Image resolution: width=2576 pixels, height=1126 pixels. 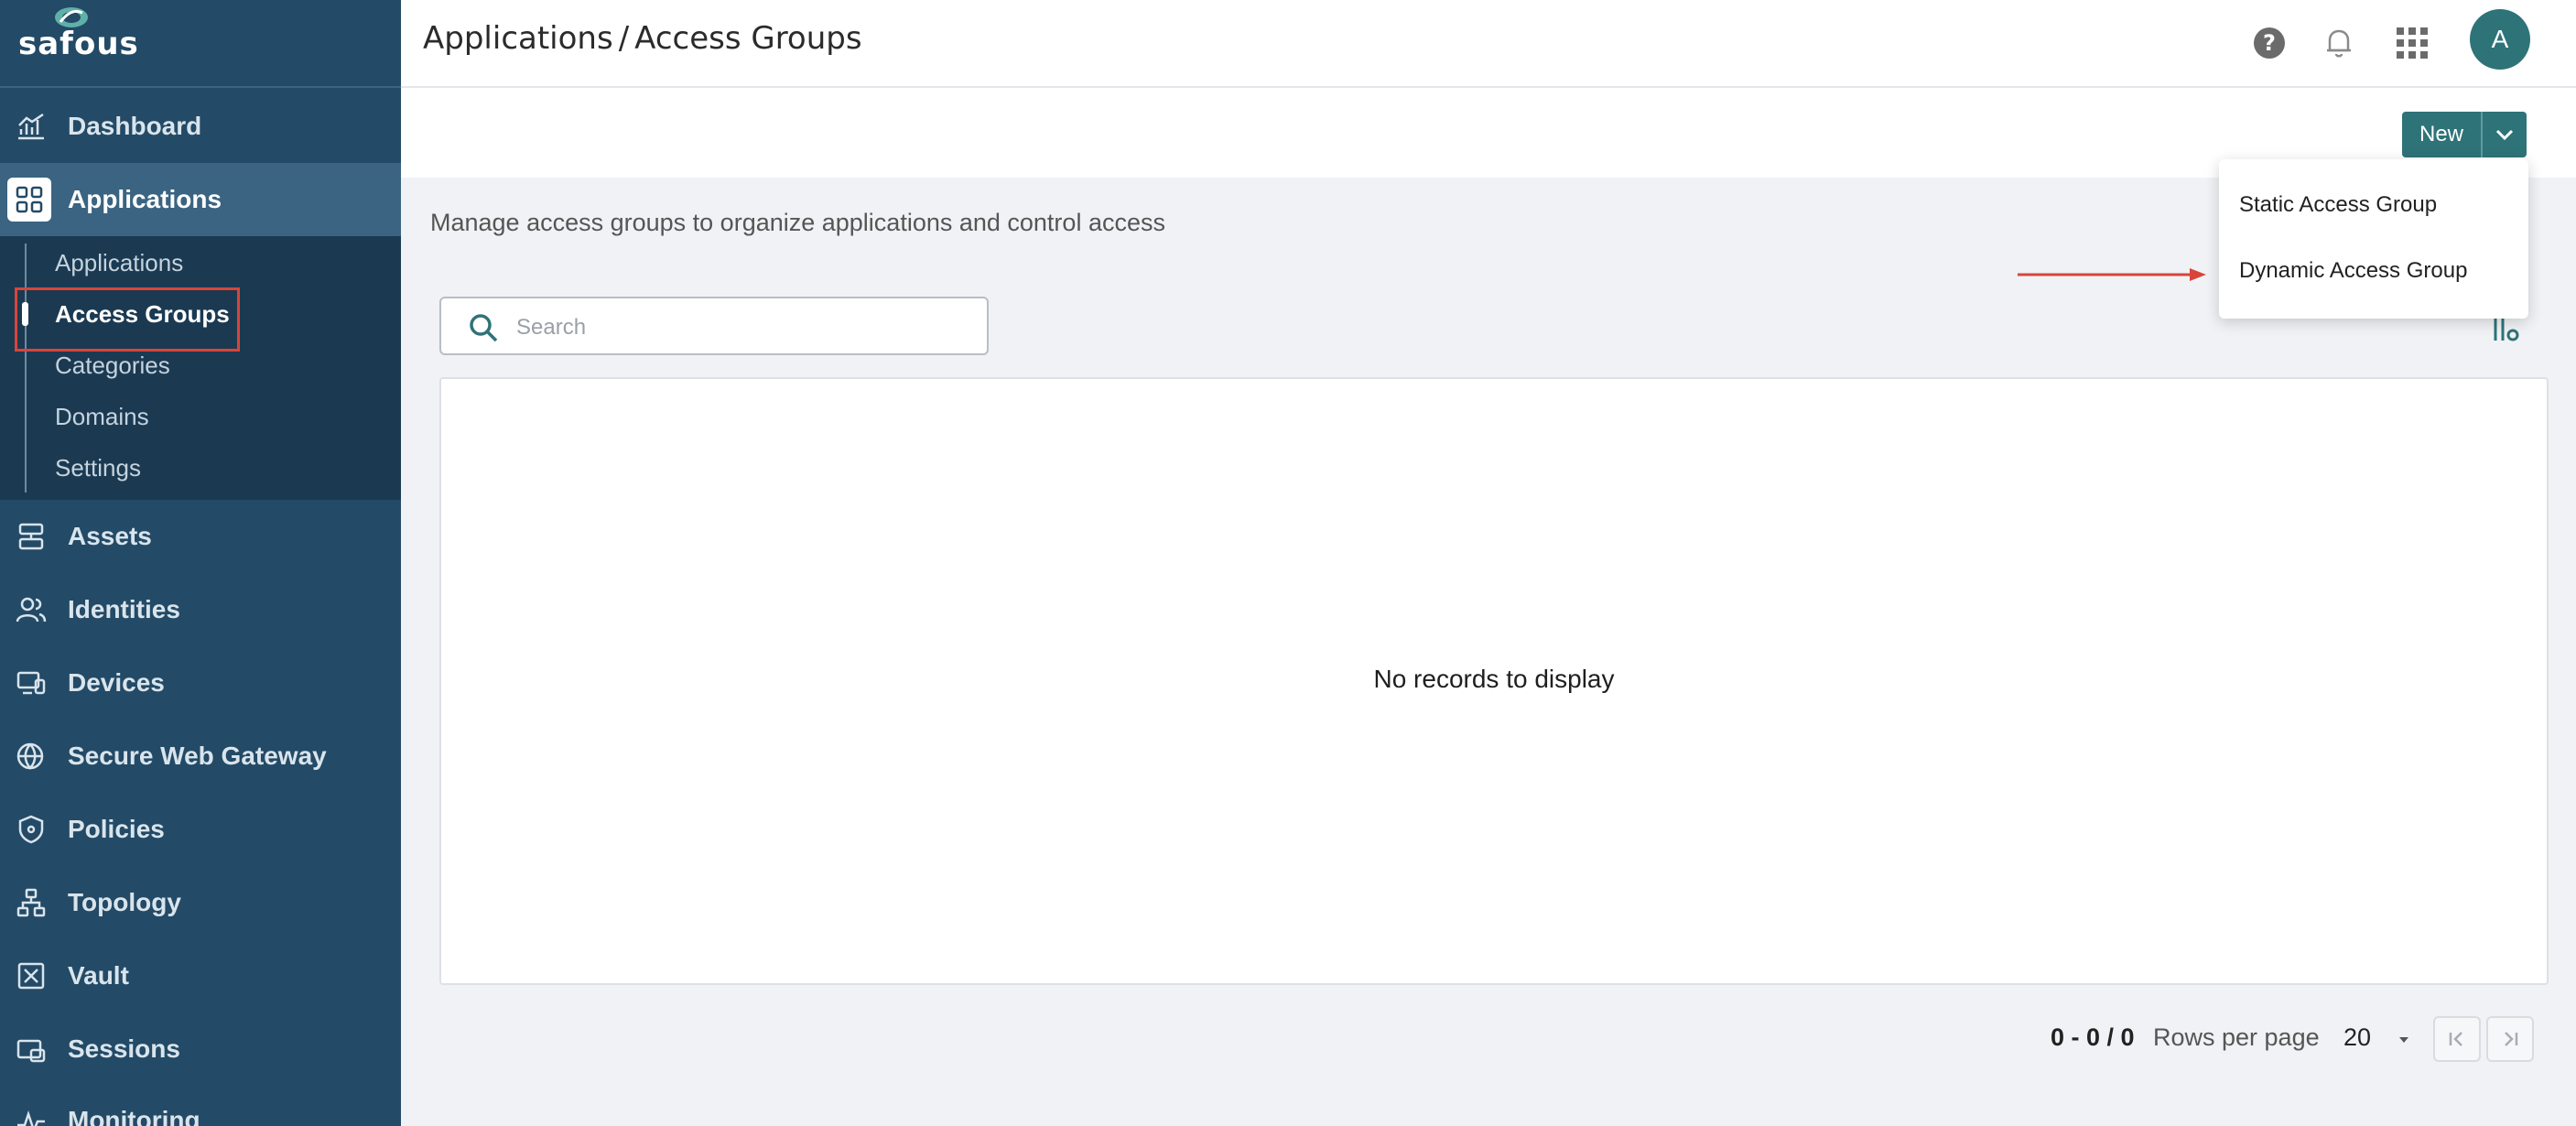 I want to click on nav-vault: Vault, so click(x=201, y=975).